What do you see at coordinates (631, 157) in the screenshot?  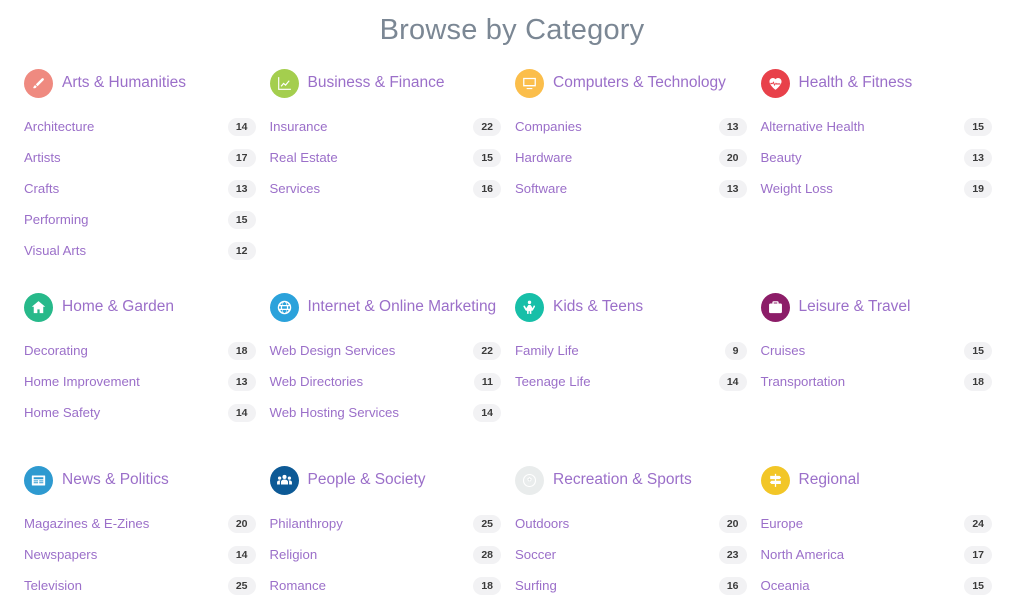 I see `subcategory-row: Hardware 20` at bounding box center [631, 157].